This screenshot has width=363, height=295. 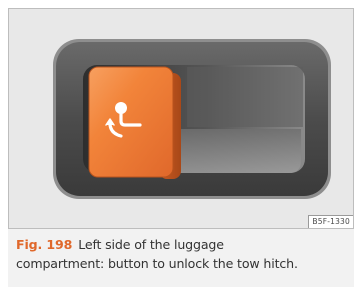 I want to click on tow-hitch-unlock-button, so click(x=131, y=122).